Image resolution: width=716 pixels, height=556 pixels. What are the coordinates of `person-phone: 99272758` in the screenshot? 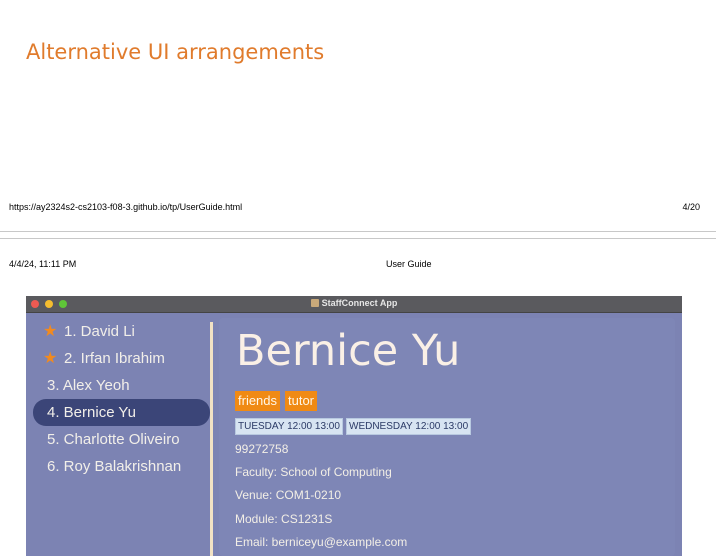 It's located at (262, 449).